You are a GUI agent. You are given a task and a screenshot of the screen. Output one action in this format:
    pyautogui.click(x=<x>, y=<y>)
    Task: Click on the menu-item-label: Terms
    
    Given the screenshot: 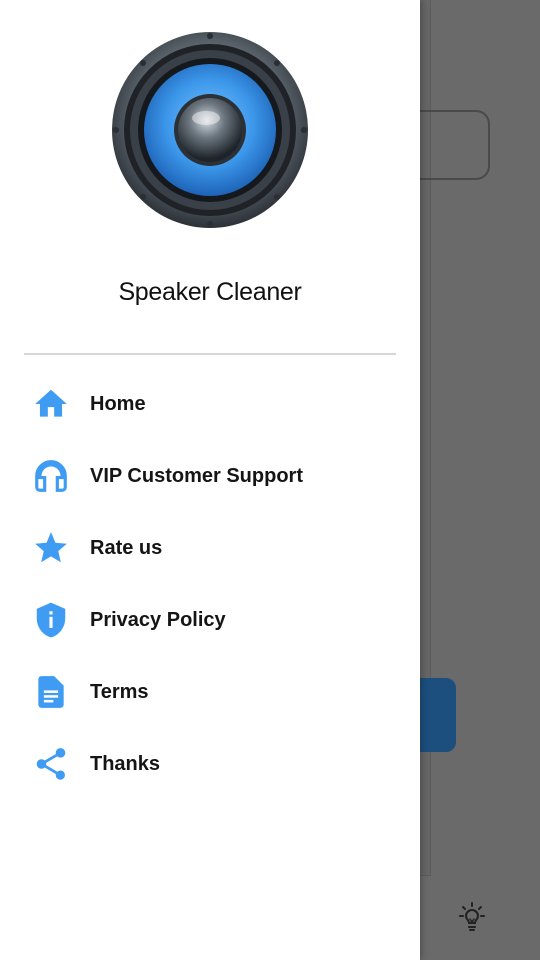 What is the action you would take?
    pyautogui.click(x=119, y=691)
    